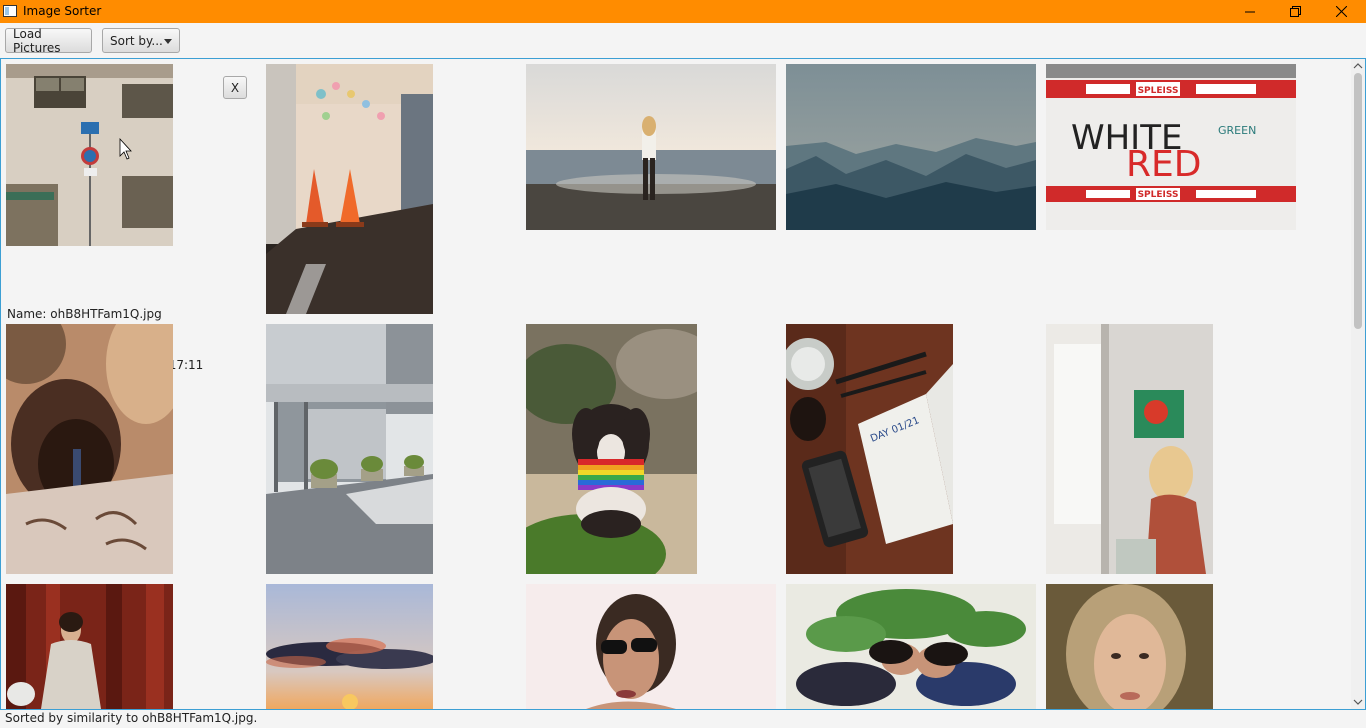 The height and width of the screenshot is (728, 1366). What do you see at coordinates (1358, 66) in the screenshot?
I see `scroll-up-icon` at bounding box center [1358, 66].